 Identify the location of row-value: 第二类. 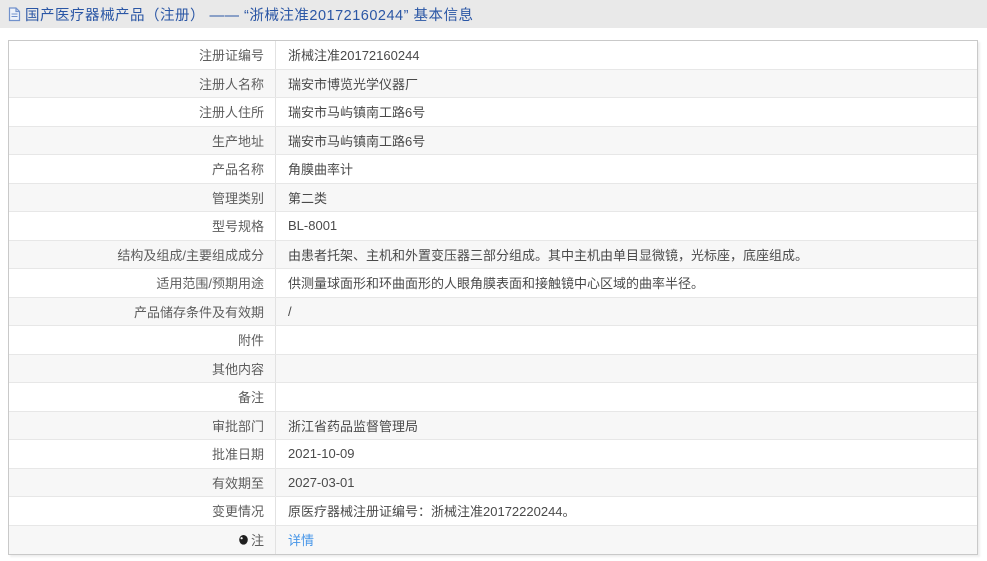
(626, 197).